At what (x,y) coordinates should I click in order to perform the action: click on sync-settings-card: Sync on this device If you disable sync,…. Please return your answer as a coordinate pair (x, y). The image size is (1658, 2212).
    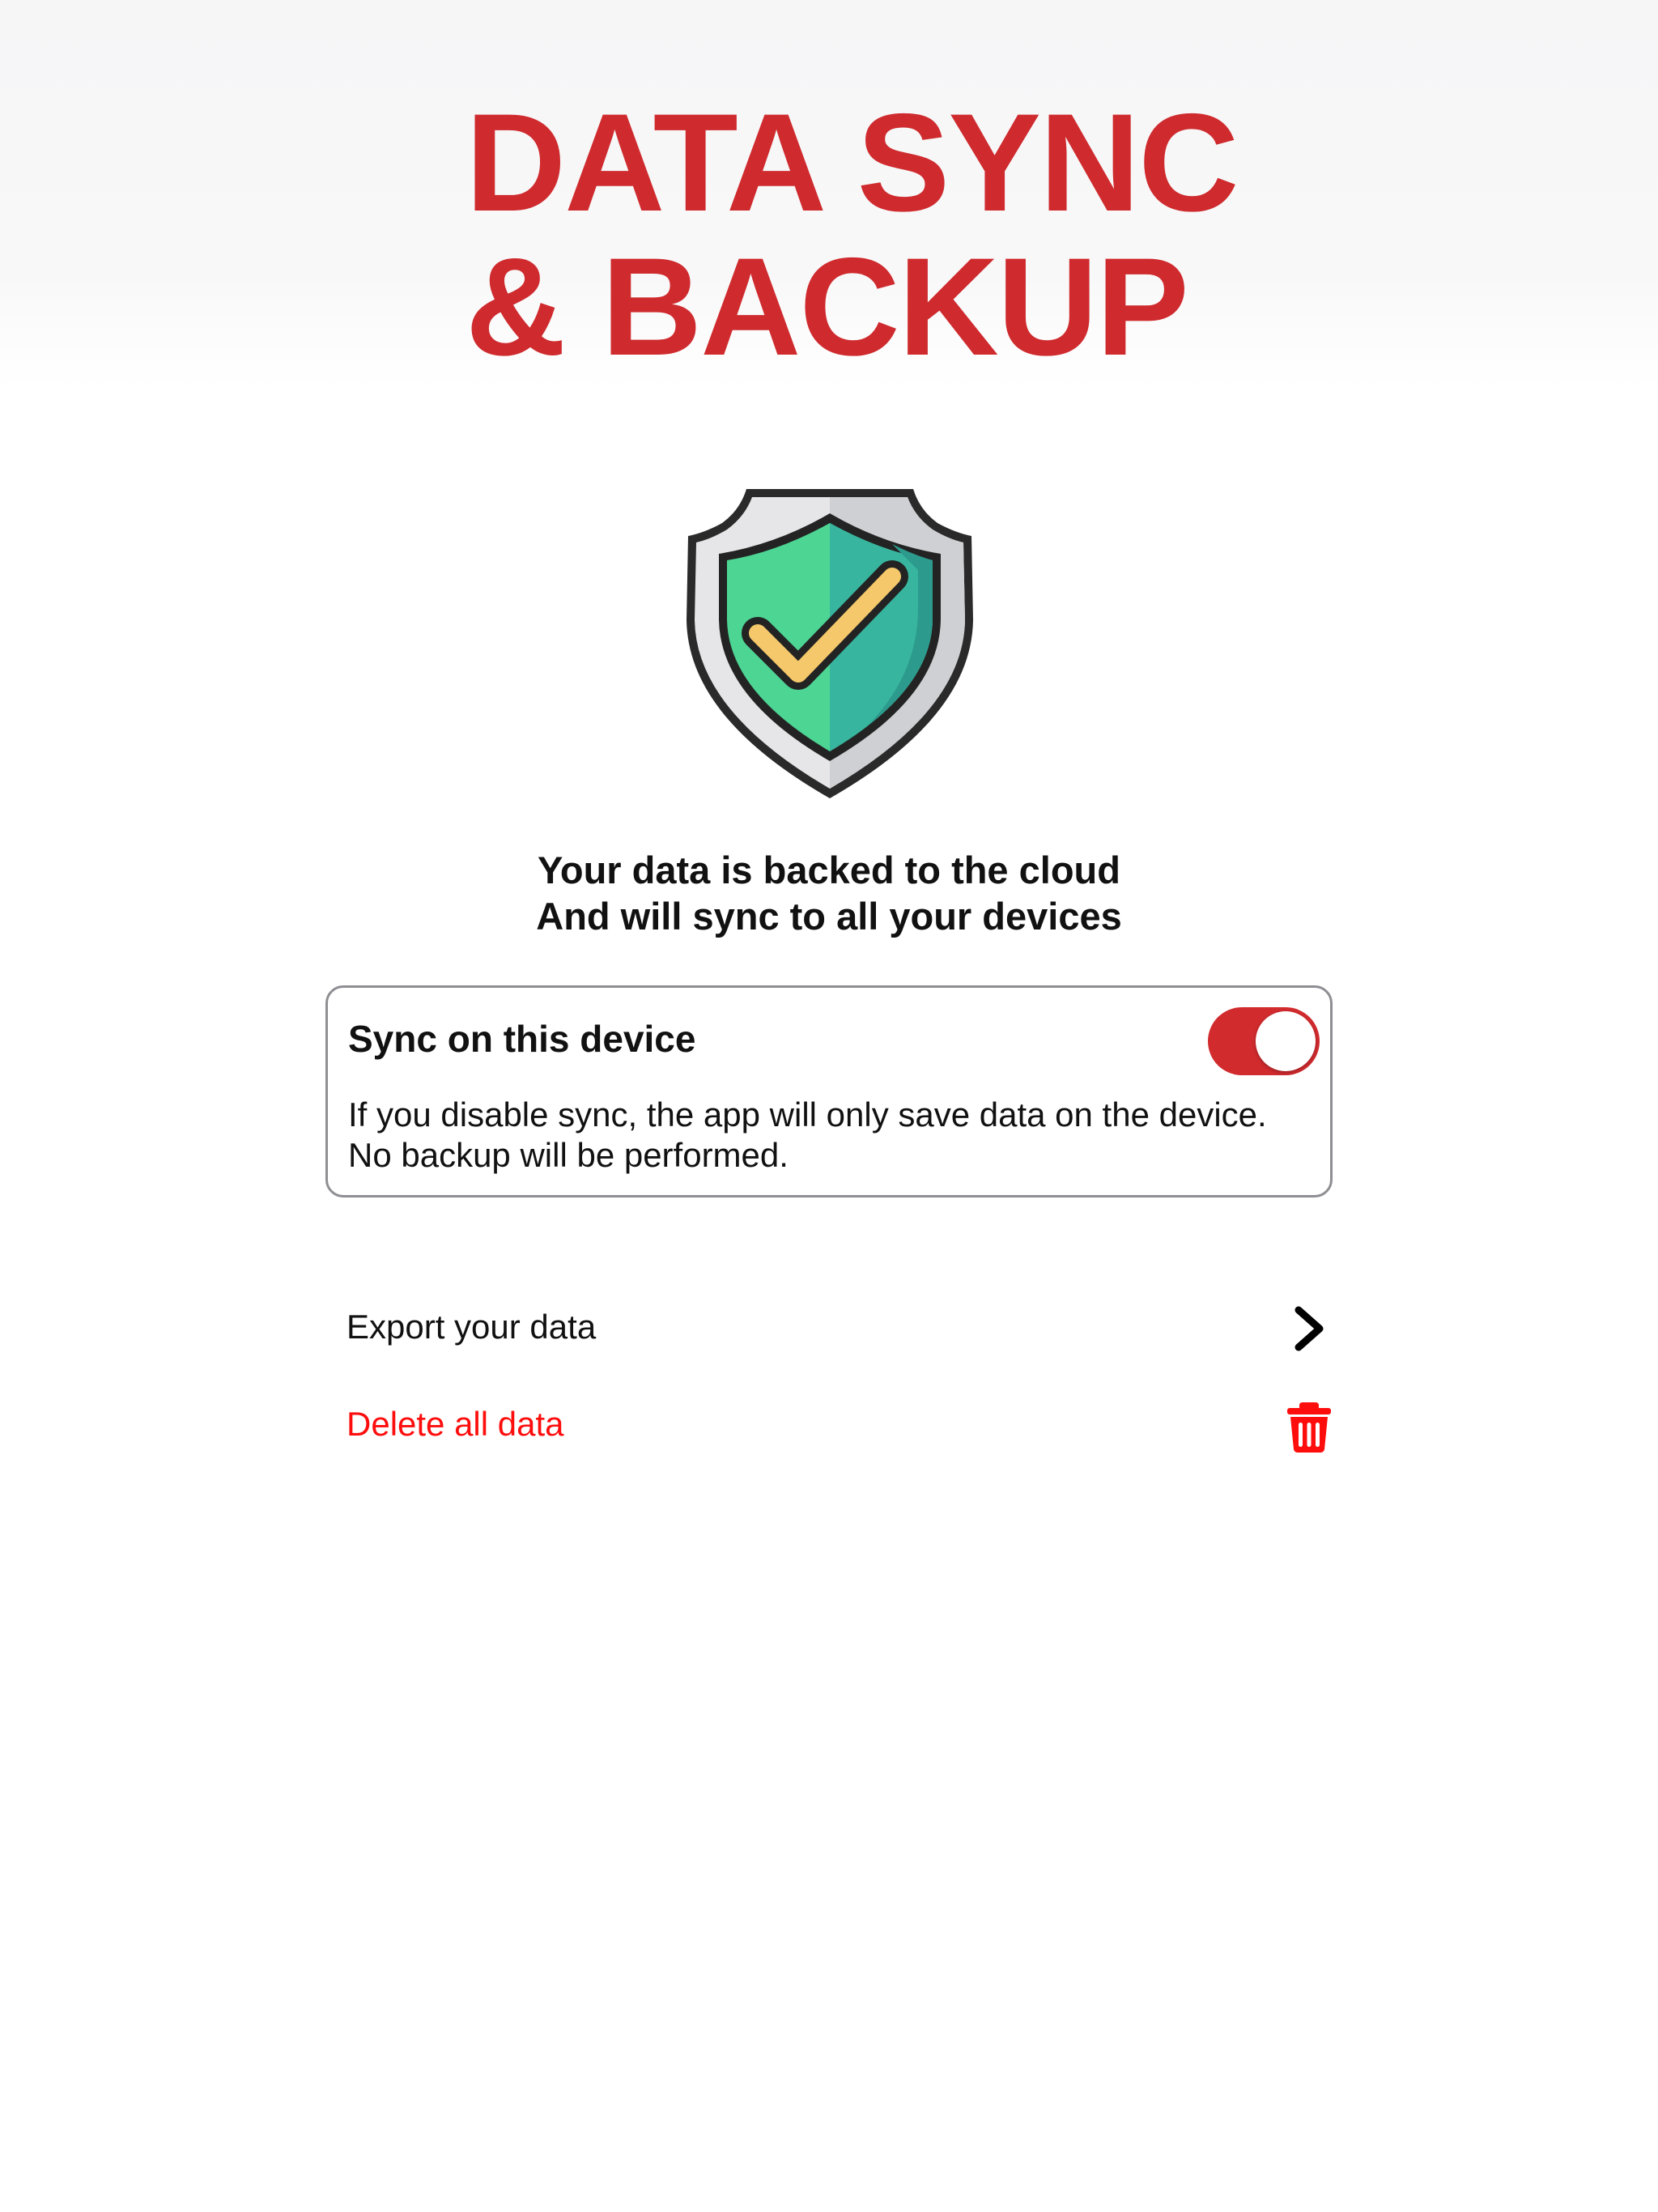
    Looking at the image, I should click on (829, 1091).